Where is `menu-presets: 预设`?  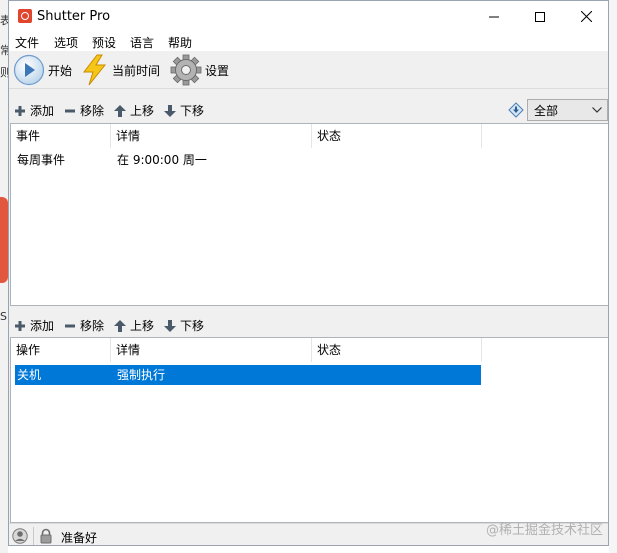
menu-presets: 预设 is located at coordinates (104, 42).